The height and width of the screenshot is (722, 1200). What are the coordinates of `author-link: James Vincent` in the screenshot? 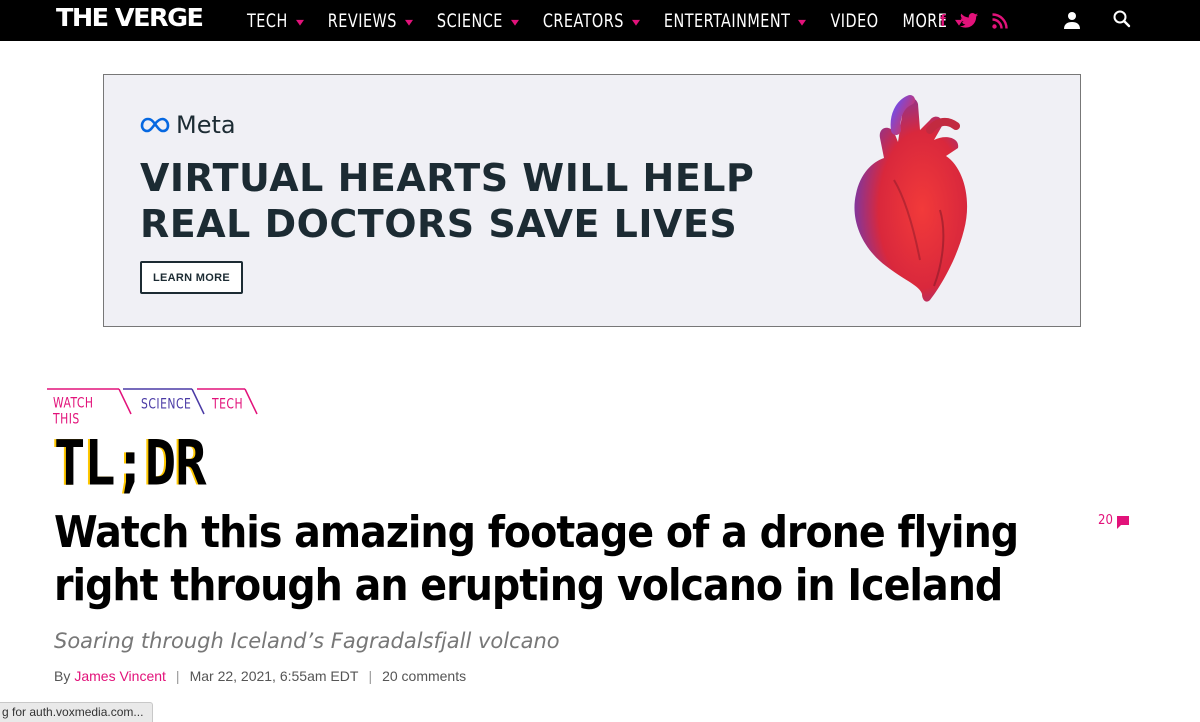 It's located at (120, 676).